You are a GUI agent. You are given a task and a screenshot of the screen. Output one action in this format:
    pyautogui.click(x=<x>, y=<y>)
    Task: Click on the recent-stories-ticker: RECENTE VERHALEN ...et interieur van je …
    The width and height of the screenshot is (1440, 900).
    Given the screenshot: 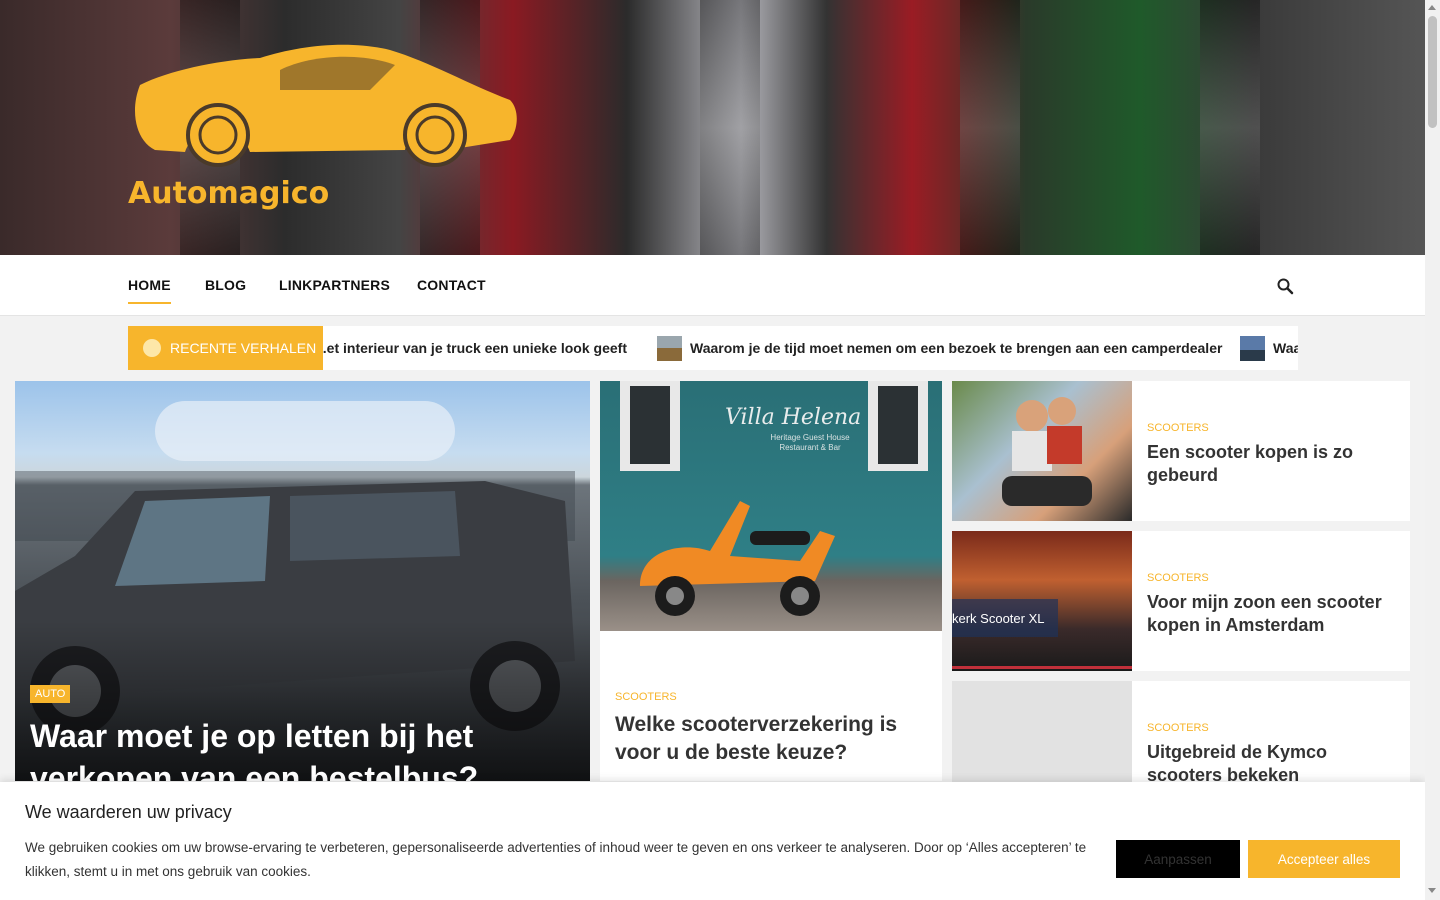 What is the action you would take?
    pyautogui.click(x=713, y=348)
    